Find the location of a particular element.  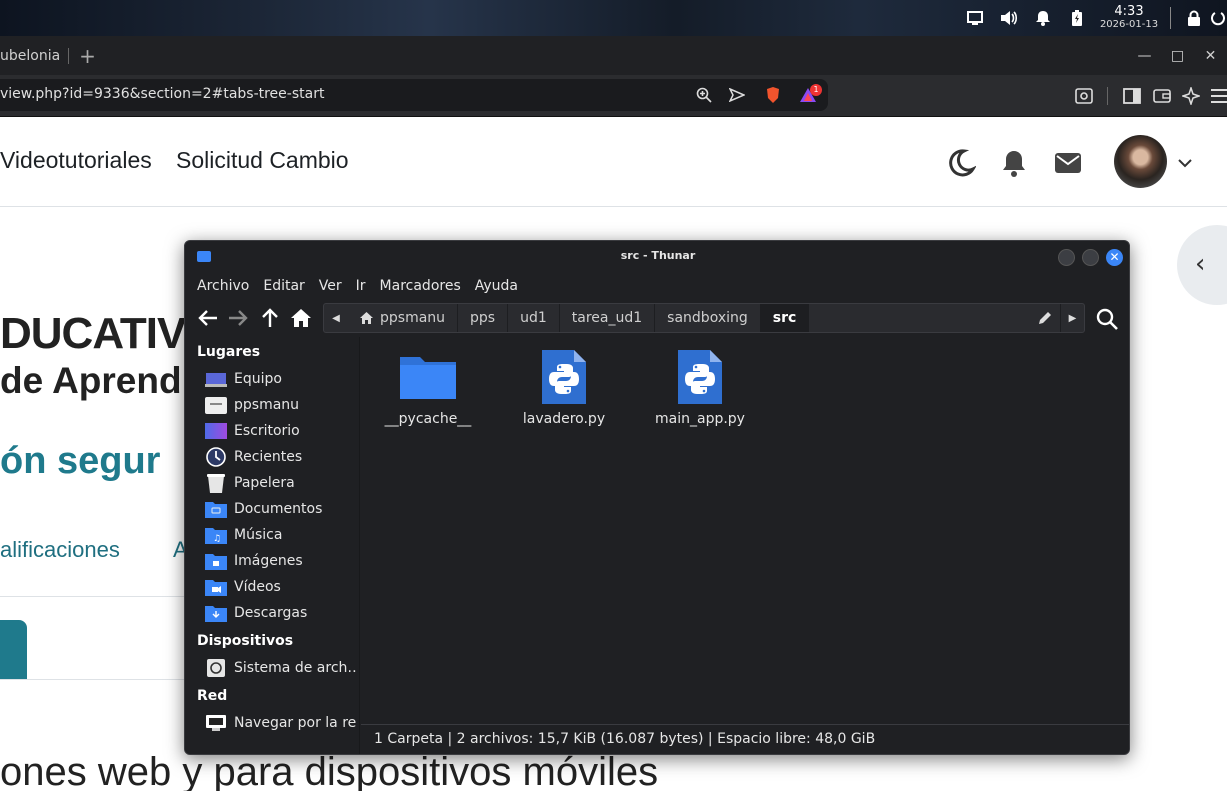

file-name: __pycache__ is located at coordinates (428, 419).